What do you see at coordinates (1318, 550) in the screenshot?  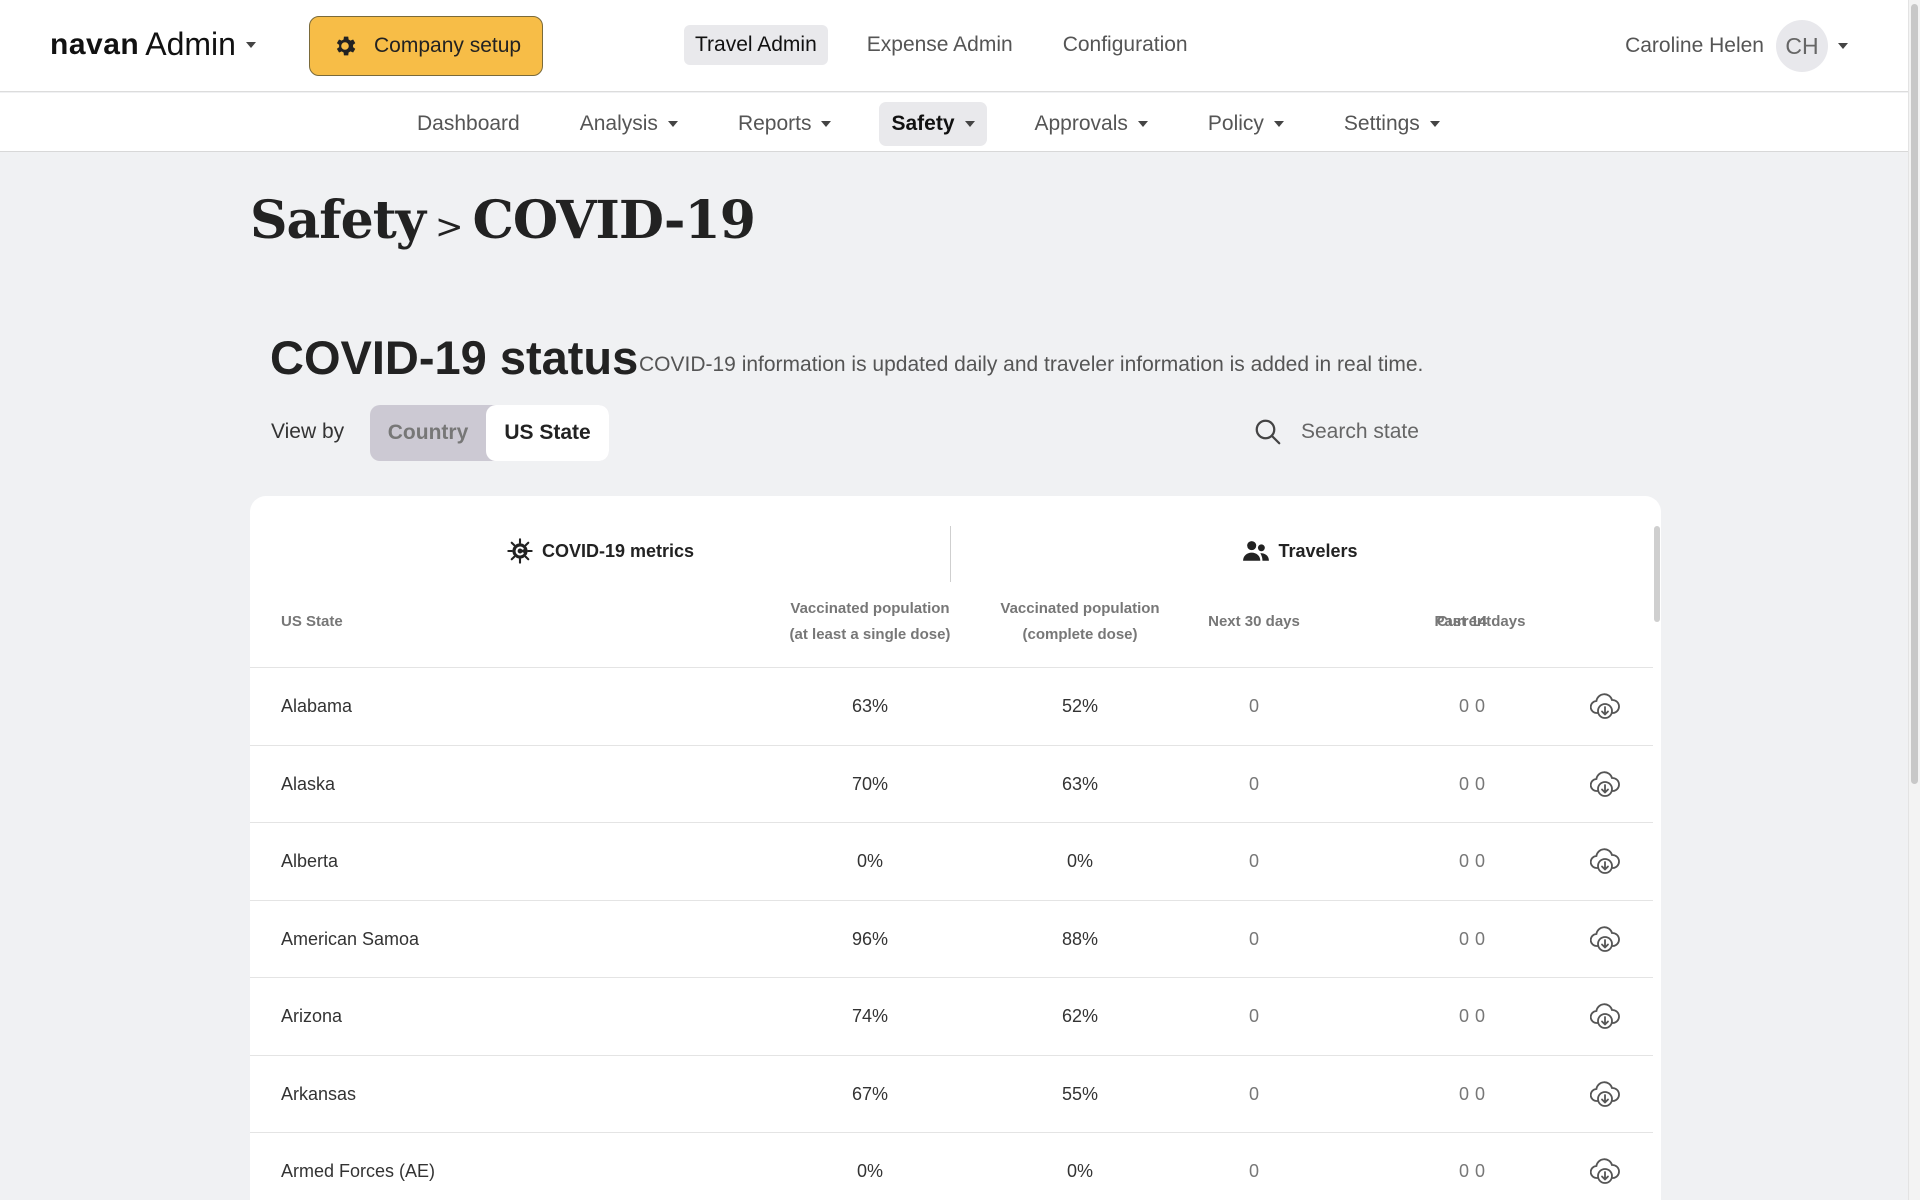 I see `group-travelers-label: Travelers` at bounding box center [1318, 550].